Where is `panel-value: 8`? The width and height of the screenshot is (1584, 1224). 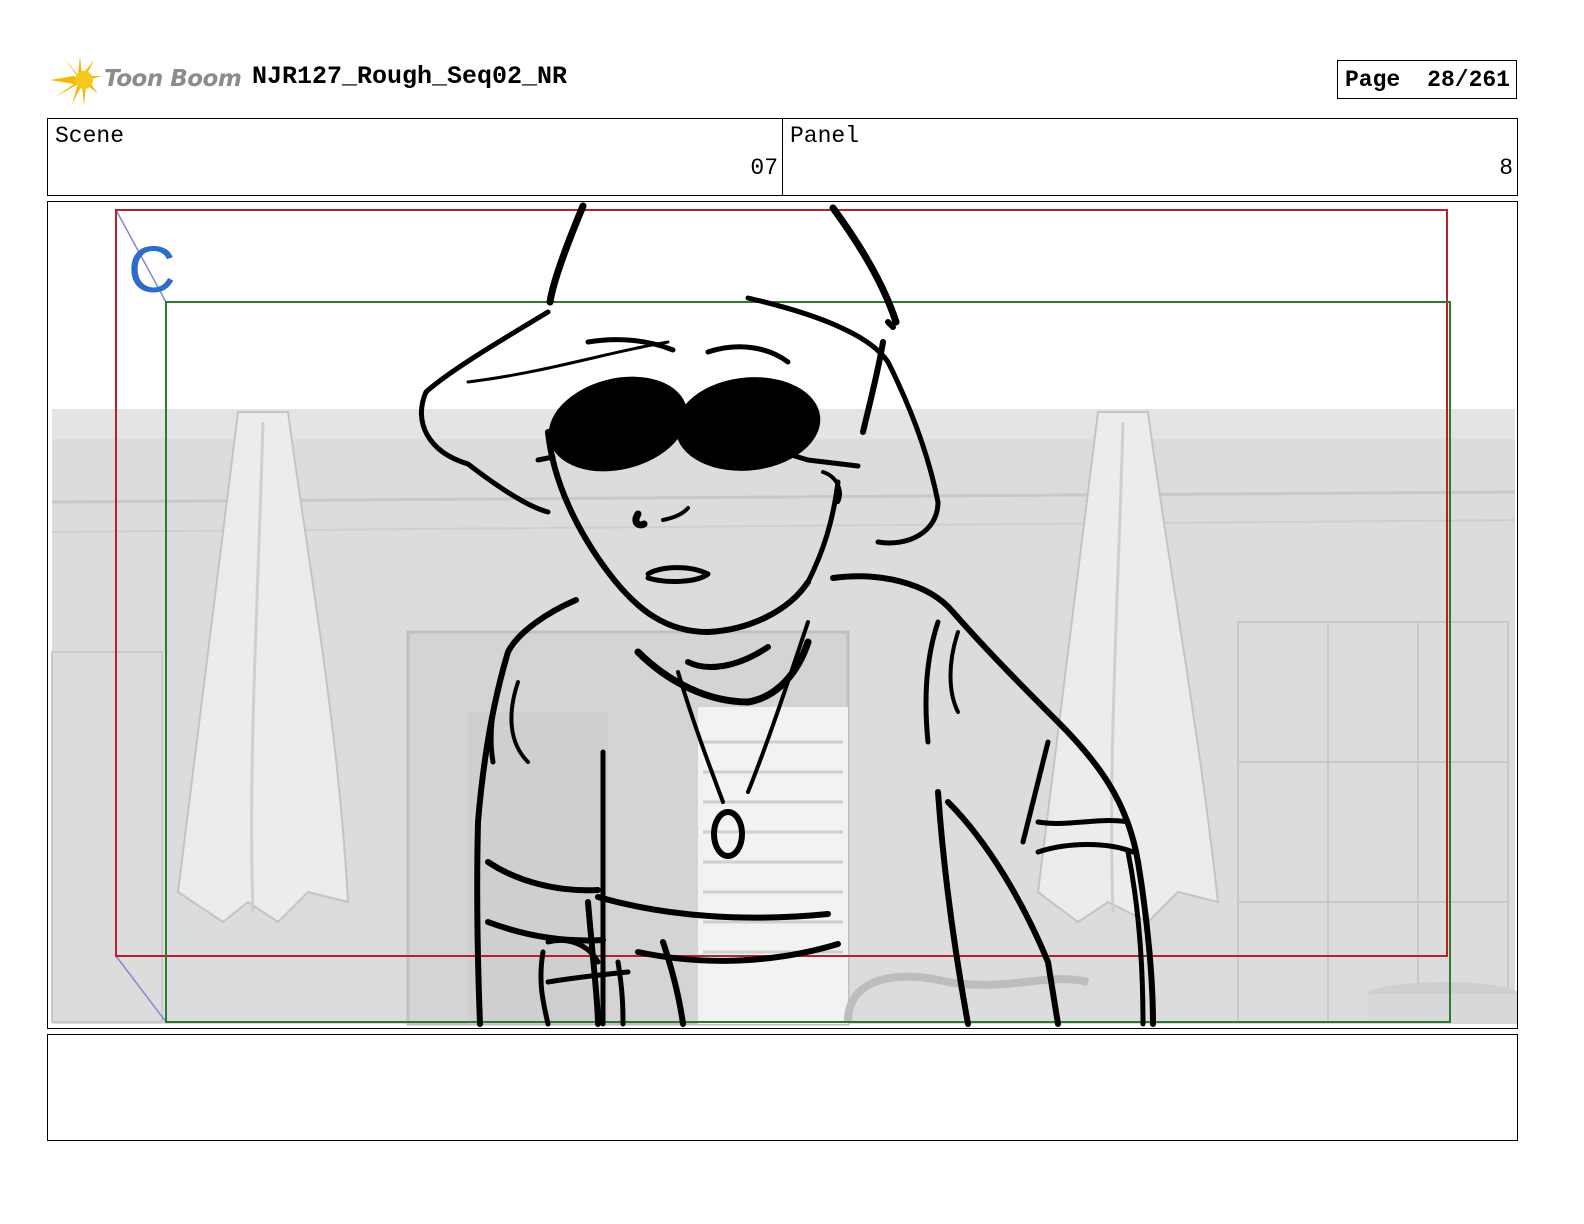
panel-value: 8 is located at coordinates (1506, 168).